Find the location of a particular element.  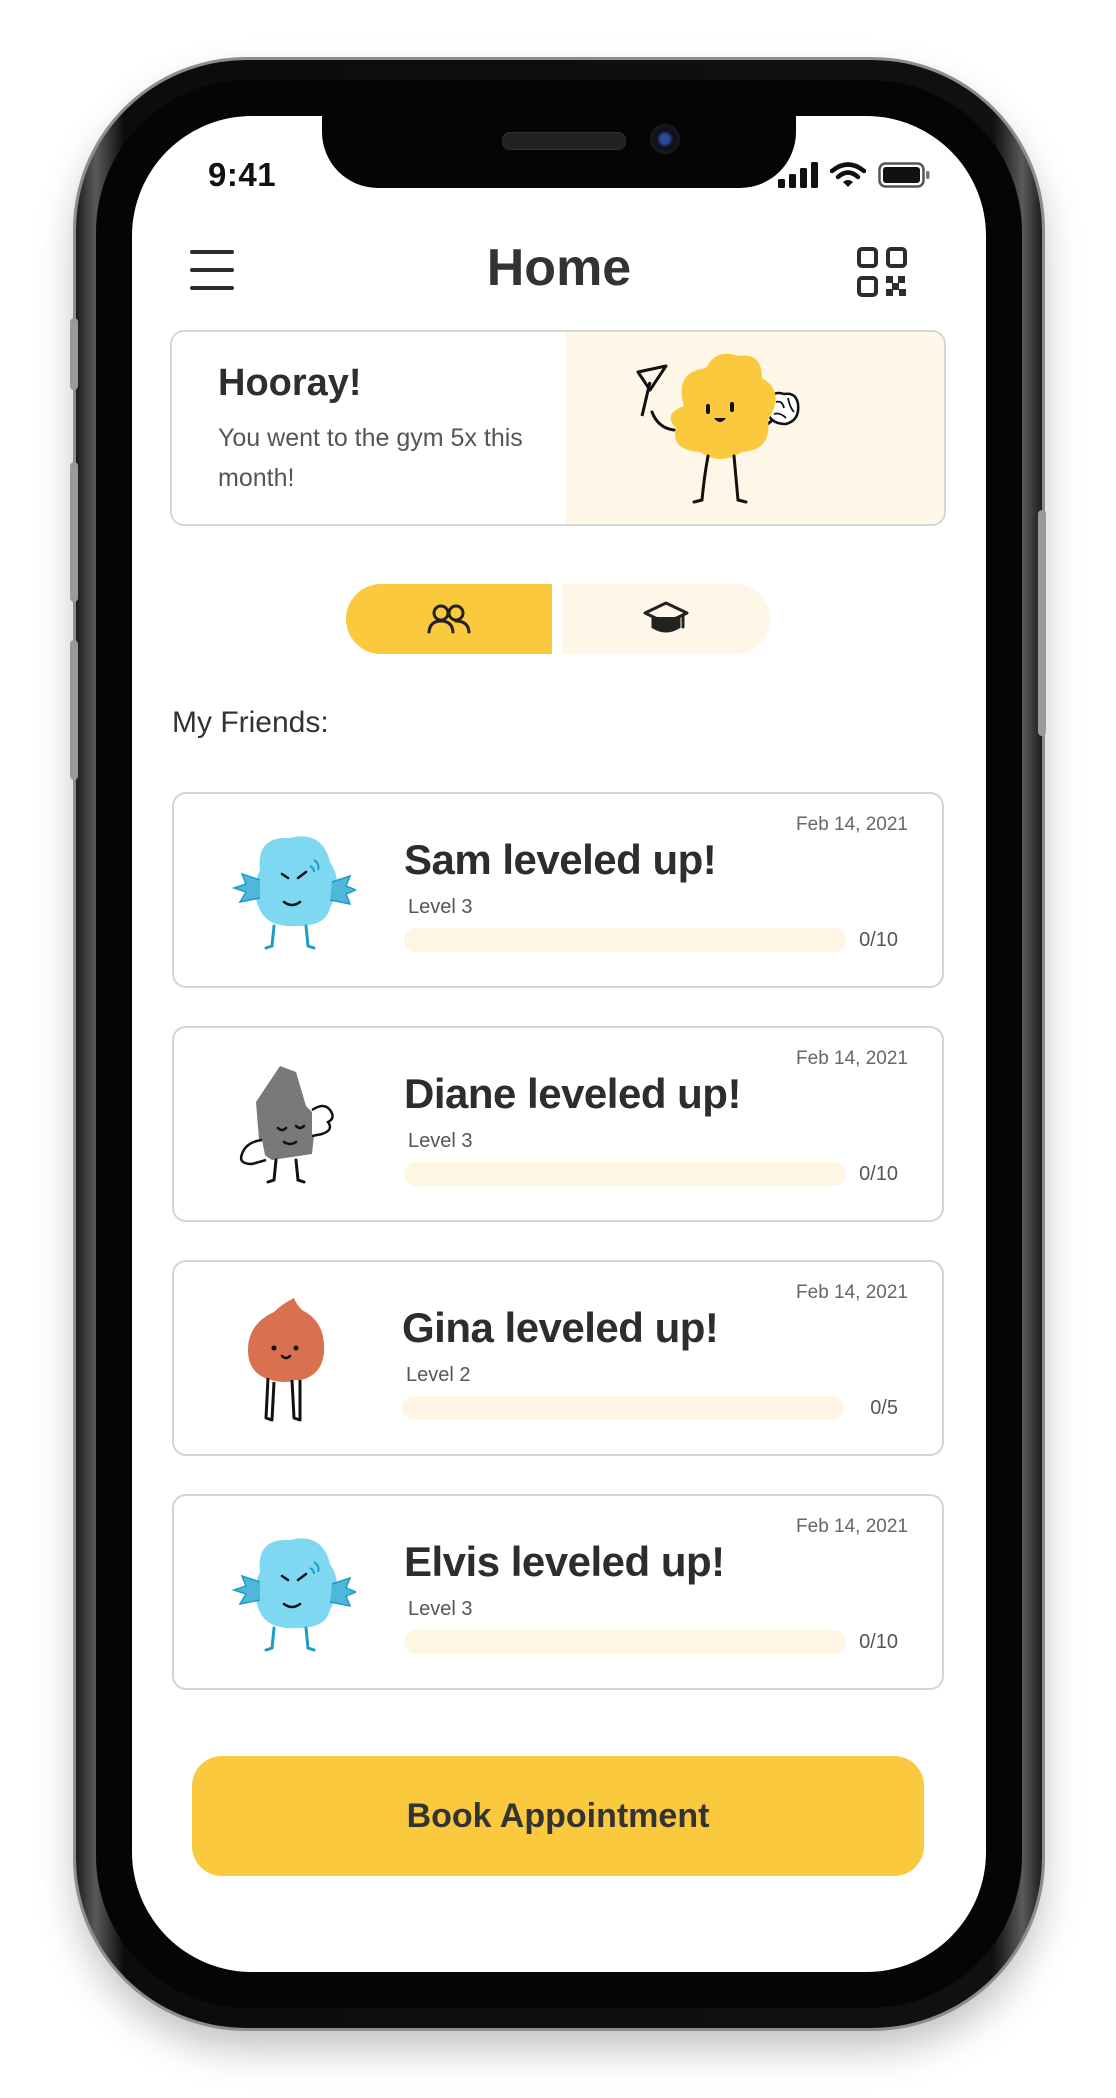

gray-rock-avatar is located at coordinates (286, 1125).